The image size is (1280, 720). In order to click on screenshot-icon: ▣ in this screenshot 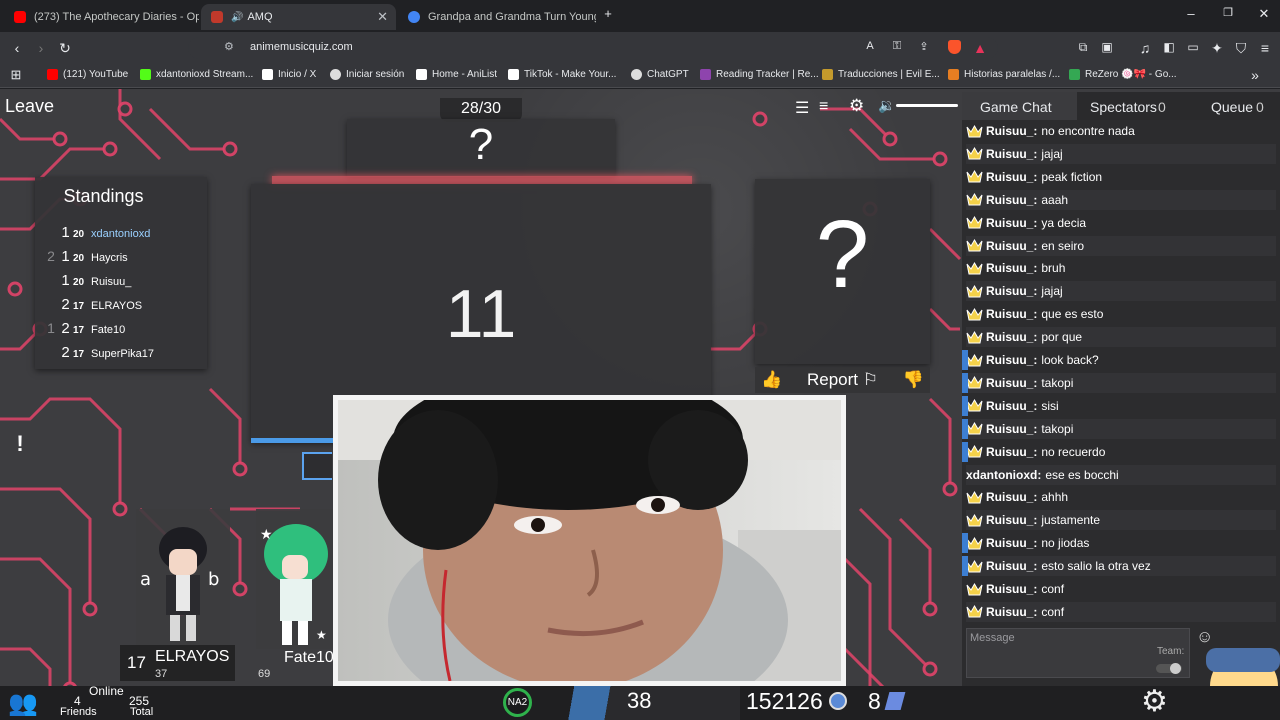, I will do `click(1107, 47)`.